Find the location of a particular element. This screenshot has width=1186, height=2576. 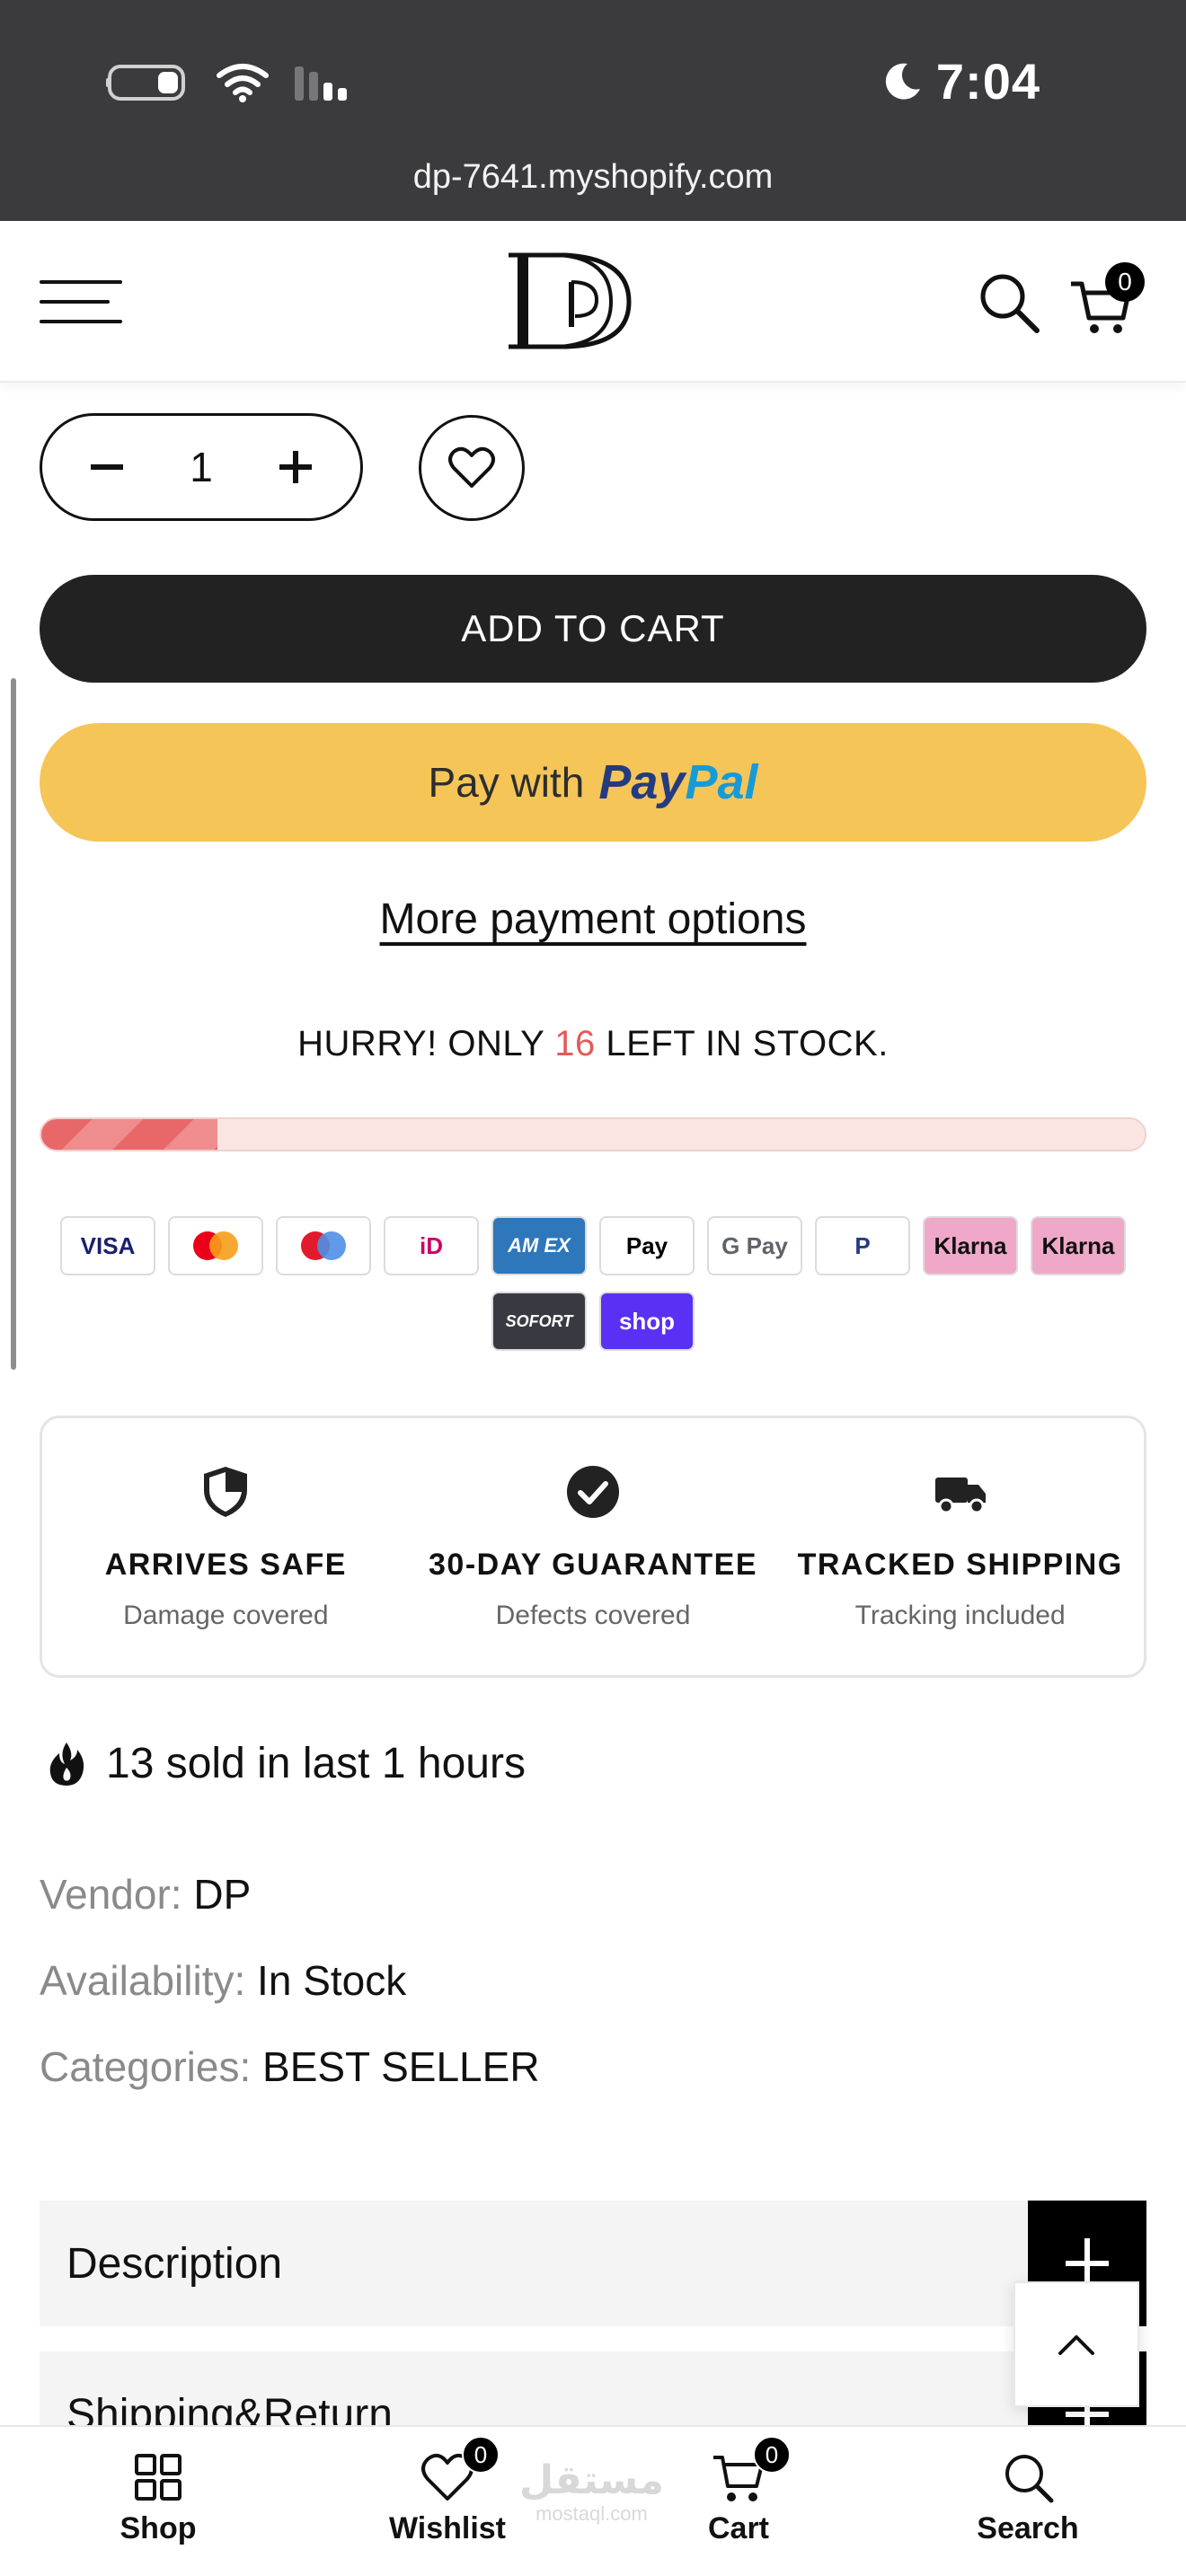

battery-icon is located at coordinates (145, 83).